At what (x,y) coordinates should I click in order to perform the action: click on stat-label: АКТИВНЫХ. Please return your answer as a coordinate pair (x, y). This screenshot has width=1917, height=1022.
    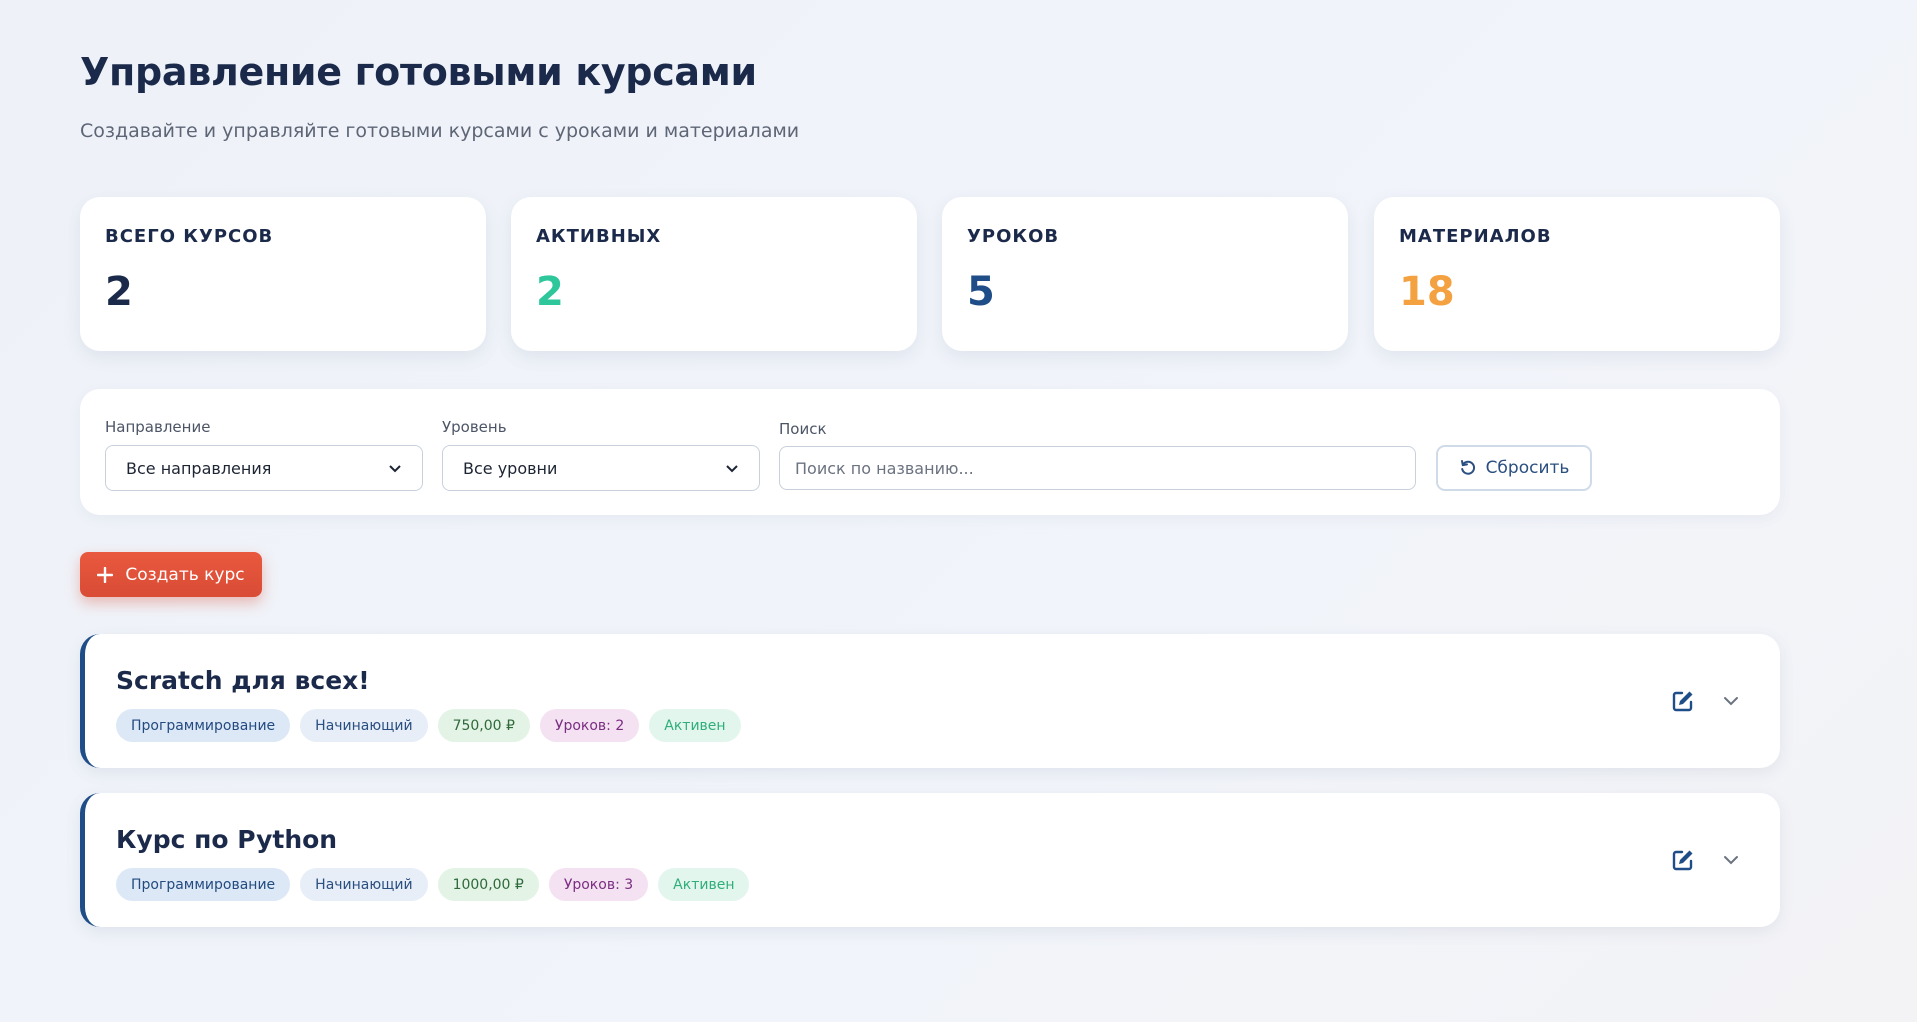
    Looking at the image, I should click on (599, 236).